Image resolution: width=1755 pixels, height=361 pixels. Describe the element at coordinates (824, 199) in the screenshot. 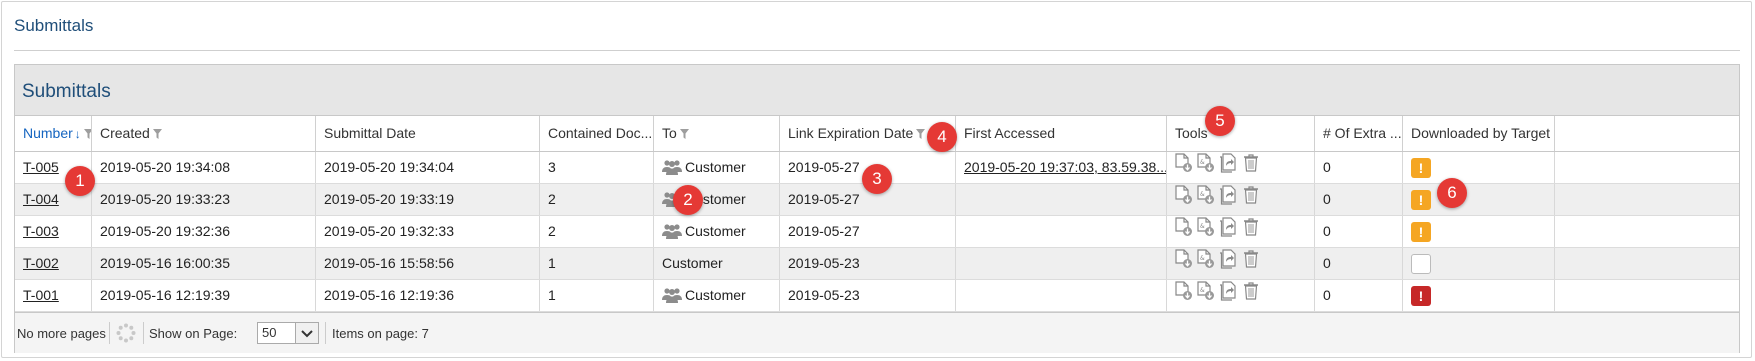

I see `link-expiration-value: 2019-05-27` at that location.